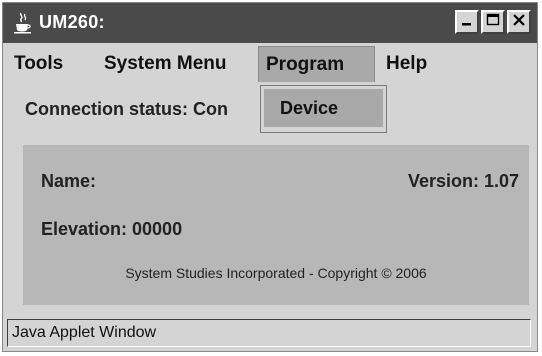 The height and width of the screenshot is (356, 542). I want to click on menu-bar: Tools System Menu Program Help, so click(270, 64).